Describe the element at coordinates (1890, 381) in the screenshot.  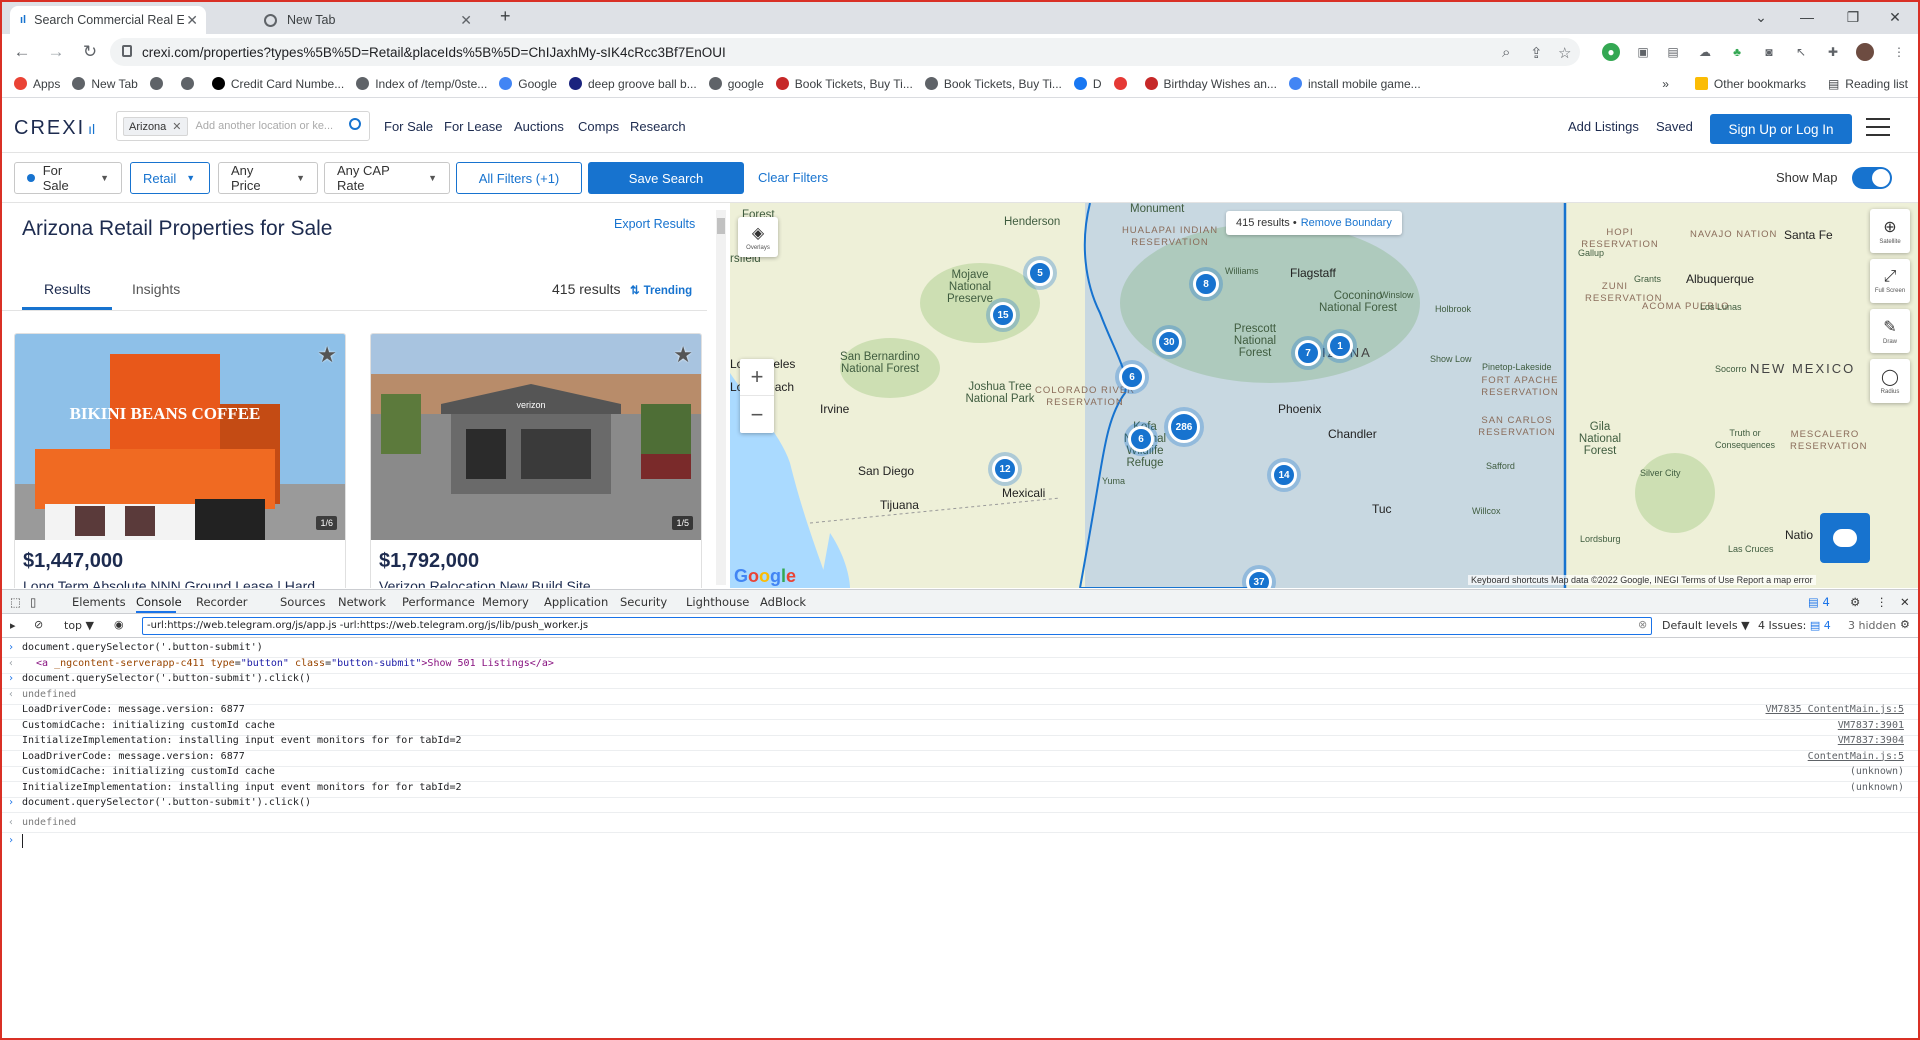
I see `radius-button: ◯ Radius` at that location.